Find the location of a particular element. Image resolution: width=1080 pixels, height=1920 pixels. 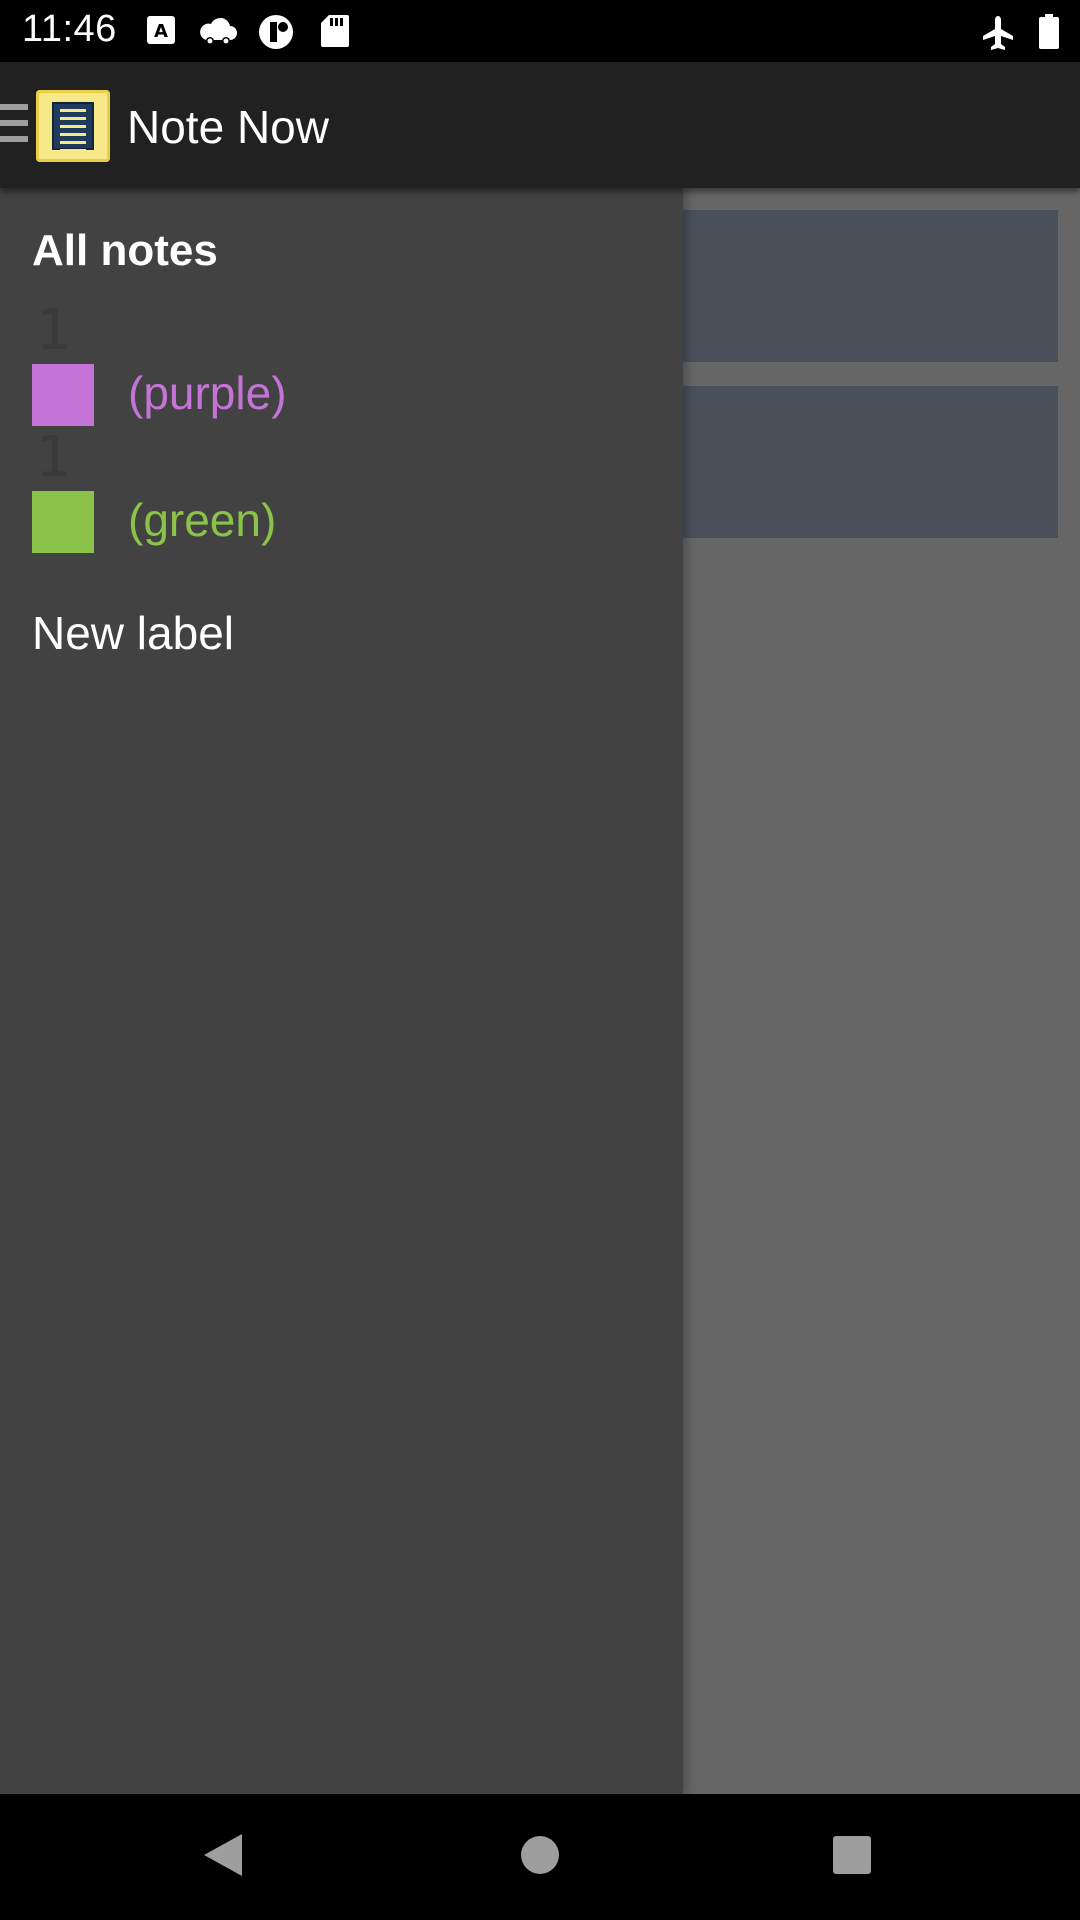

home-circle-icon is located at coordinates (540, 1857).